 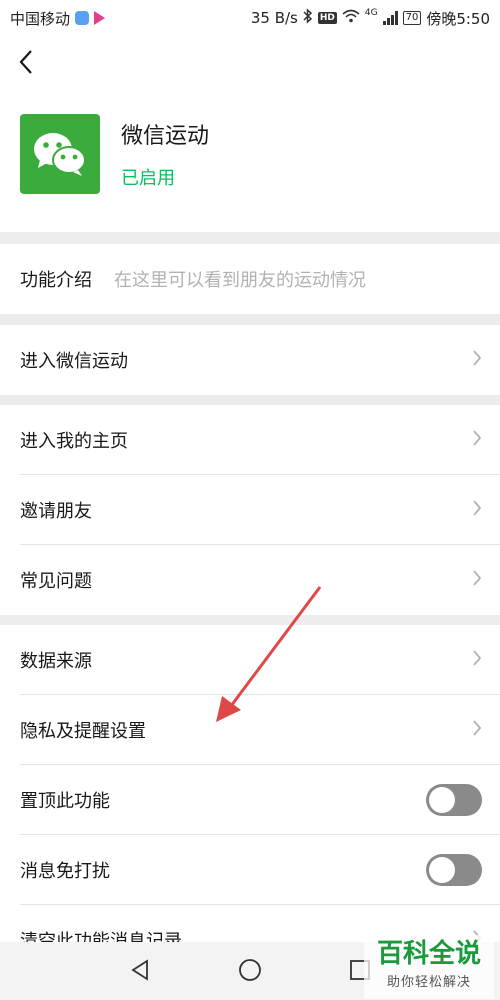 What do you see at coordinates (65, 801) in the screenshot?
I see `pin-feature-label: 置顶此功能` at bounding box center [65, 801].